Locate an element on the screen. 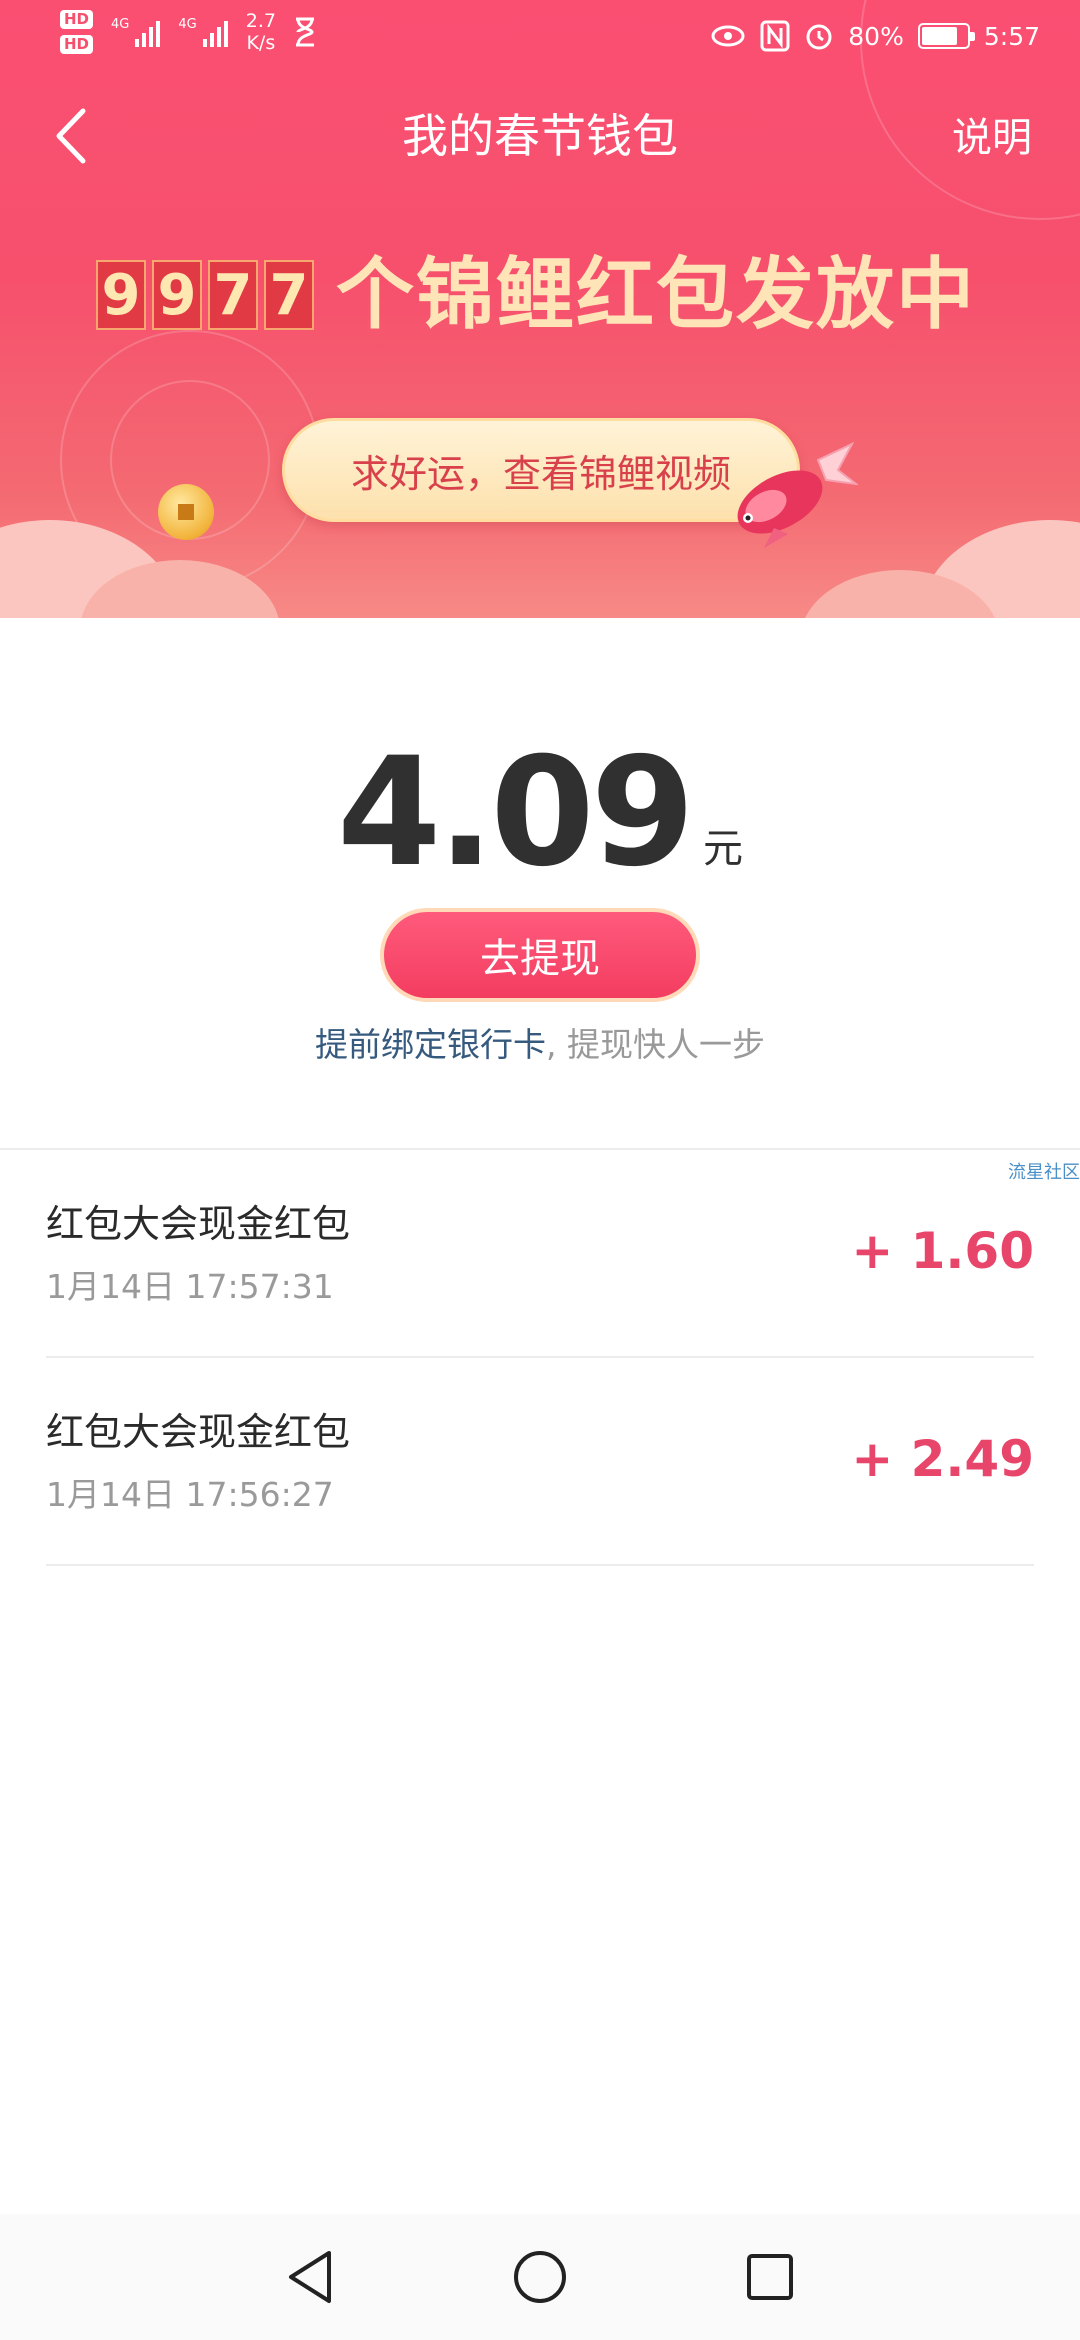  triangle-back-icon is located at coordinates (310, 2277).